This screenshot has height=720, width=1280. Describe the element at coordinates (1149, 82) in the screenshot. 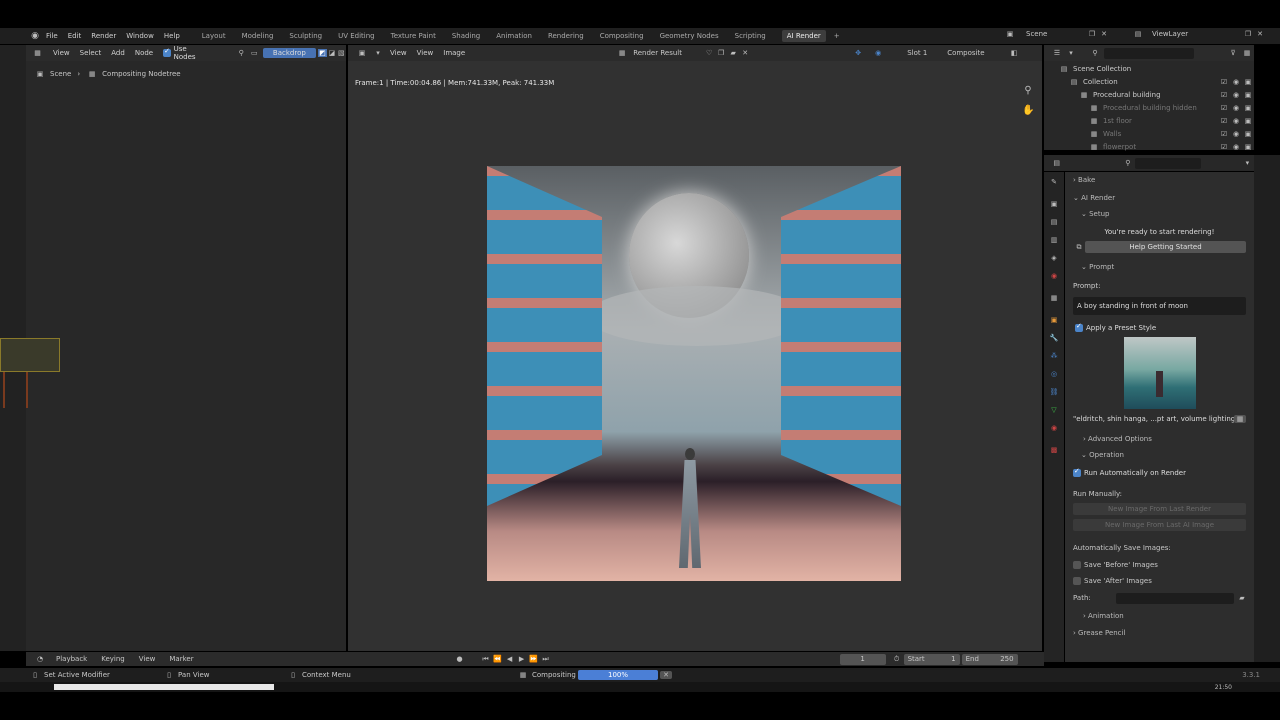

I see `outliner-item: ▤ Collection ☑ ◉ ▣` at that location.